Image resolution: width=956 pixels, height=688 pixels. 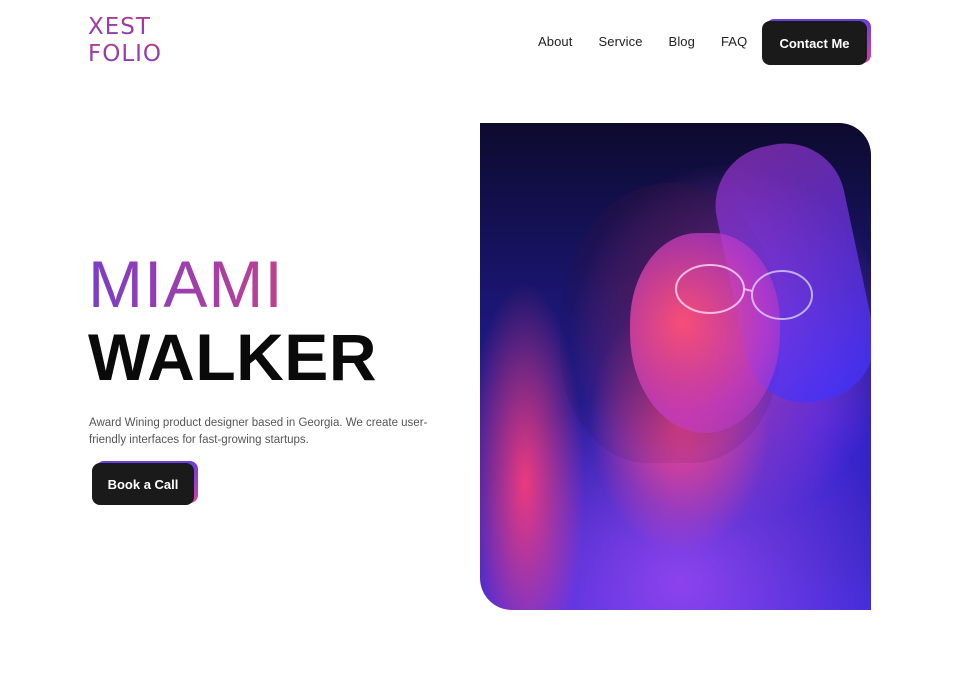 I want to click on nav-about: About, so click(x=555, y=41).